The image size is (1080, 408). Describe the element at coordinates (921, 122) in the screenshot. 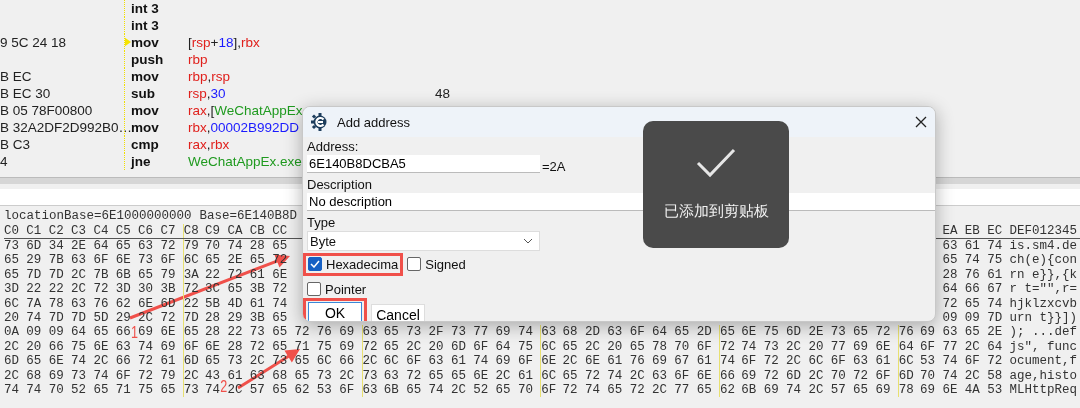

I see `close-icon` at that location.